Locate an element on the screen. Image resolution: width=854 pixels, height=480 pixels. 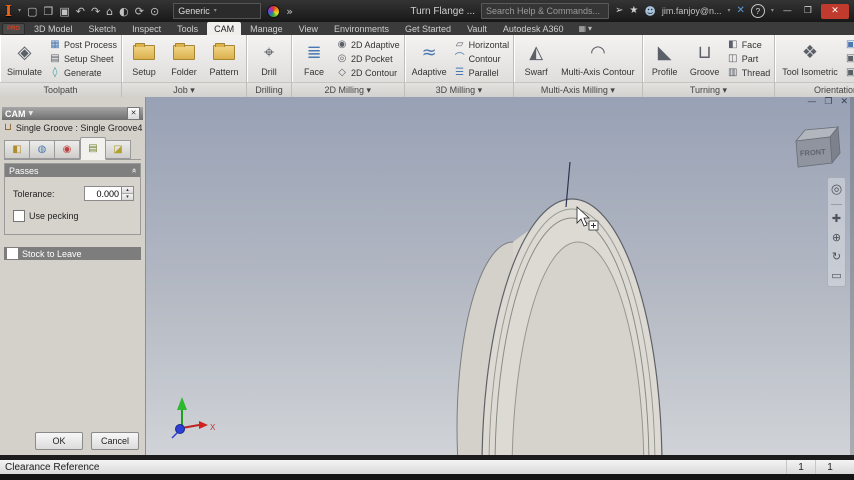
update-icon: ⟳ is located at coordinates (139, 11).